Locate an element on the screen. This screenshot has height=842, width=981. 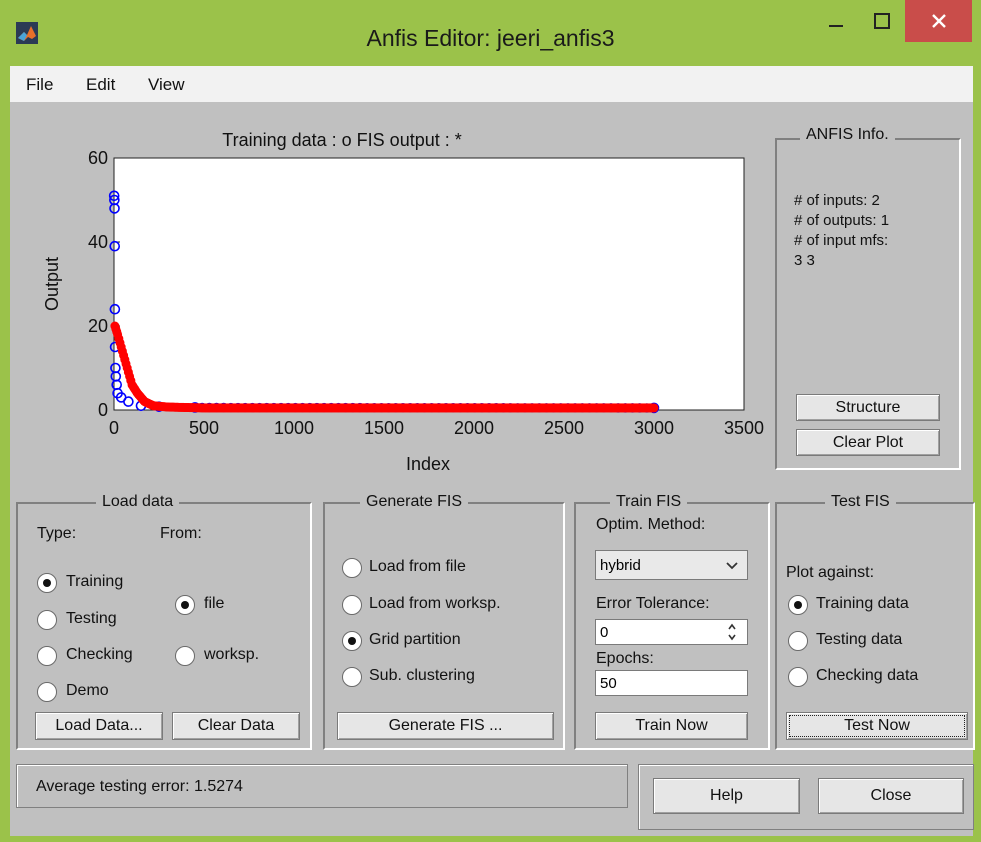
close-button: Close is located at coordinates (891, 796).